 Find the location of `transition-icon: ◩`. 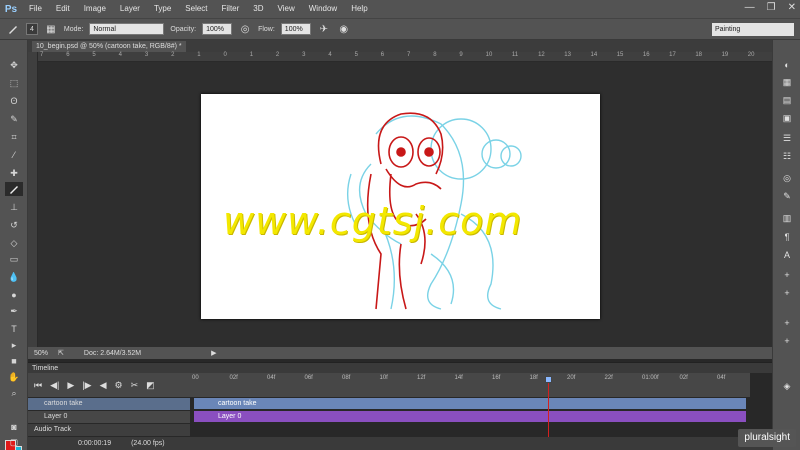

transition-icon: ◩ is located at coordinates (150, 385).